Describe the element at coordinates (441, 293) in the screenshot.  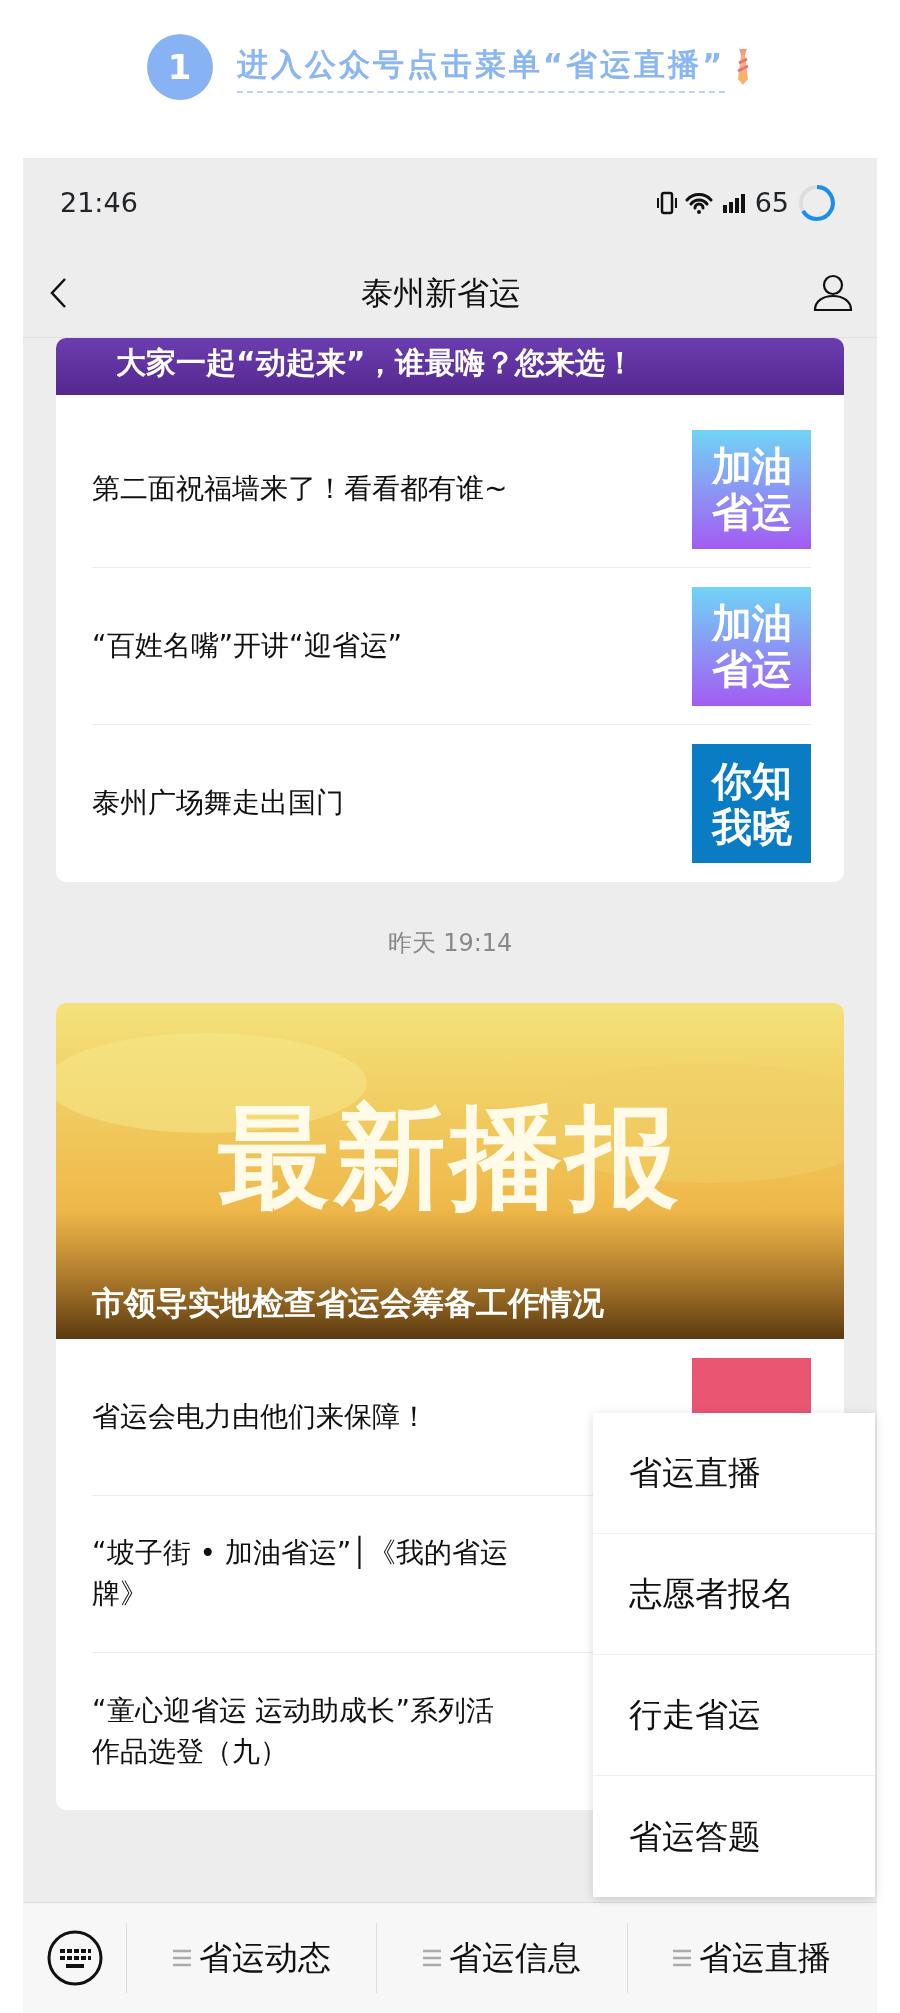
I see `page-title: 泰州新省运` at that location.